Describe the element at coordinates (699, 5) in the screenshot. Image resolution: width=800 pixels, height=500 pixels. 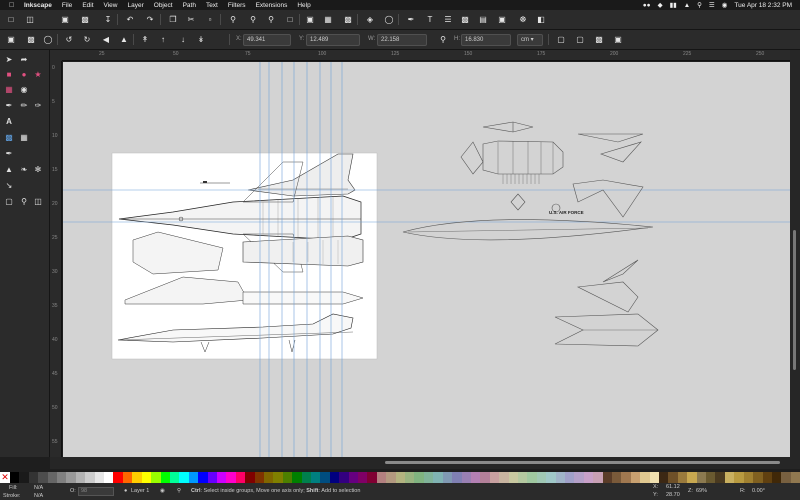
I see `search-icon: ⚲` at that location.